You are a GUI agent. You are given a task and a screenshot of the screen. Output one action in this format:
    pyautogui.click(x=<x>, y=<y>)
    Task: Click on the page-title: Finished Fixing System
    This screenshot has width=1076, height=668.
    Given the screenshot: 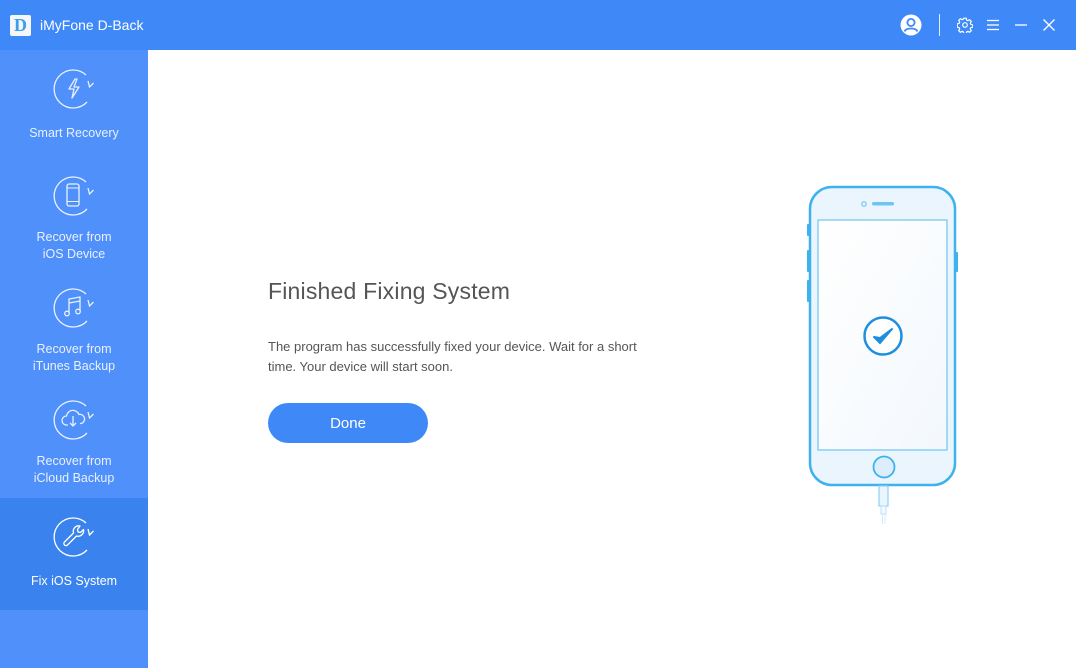 What is the action you would take?
    pyautogui.click(x=389, y=291)
    